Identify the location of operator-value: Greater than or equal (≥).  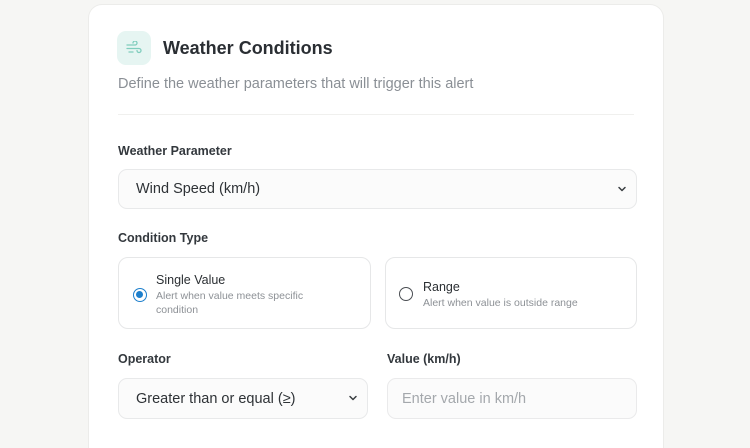
(216, 398).